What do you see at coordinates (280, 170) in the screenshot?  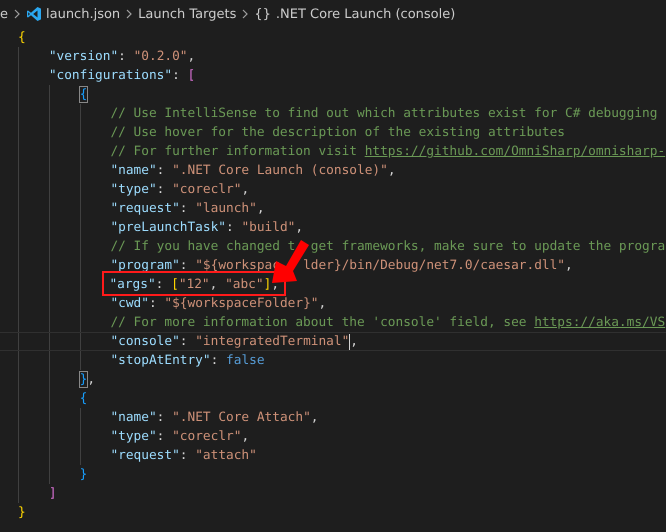 I see `string-value: ".NET Core Launch (console)"` at bounding box center [280, 170].